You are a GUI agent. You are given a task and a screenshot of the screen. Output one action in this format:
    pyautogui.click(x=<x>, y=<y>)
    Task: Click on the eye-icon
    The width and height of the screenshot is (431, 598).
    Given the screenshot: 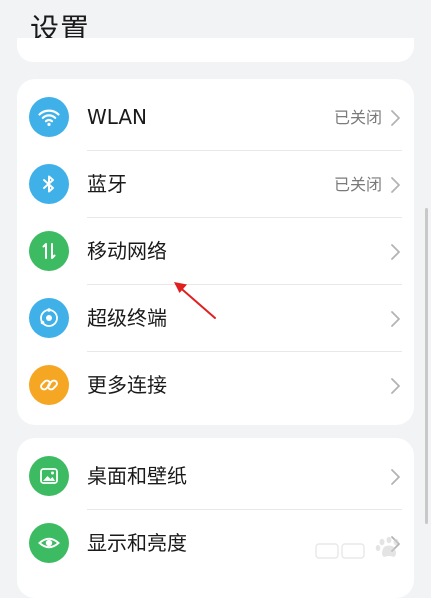 What is the action you would take?
    pyautogui.click(x=49, y=543)
    